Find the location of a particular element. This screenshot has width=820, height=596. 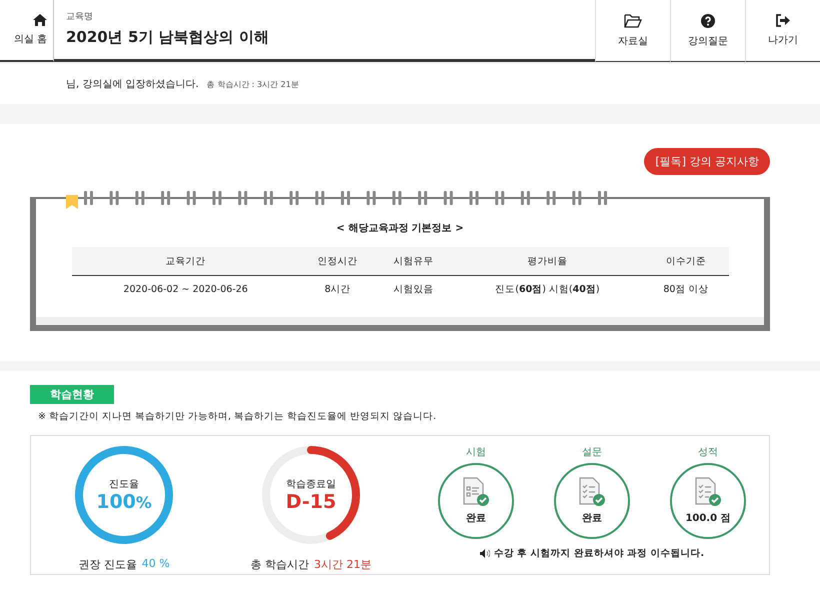

study-note: ※ 학습기간이 지나면 복습하기만 가능하며, 복습하기는 학습진도율에 반영되지 않습니다. is located at coordinates (238, 416).